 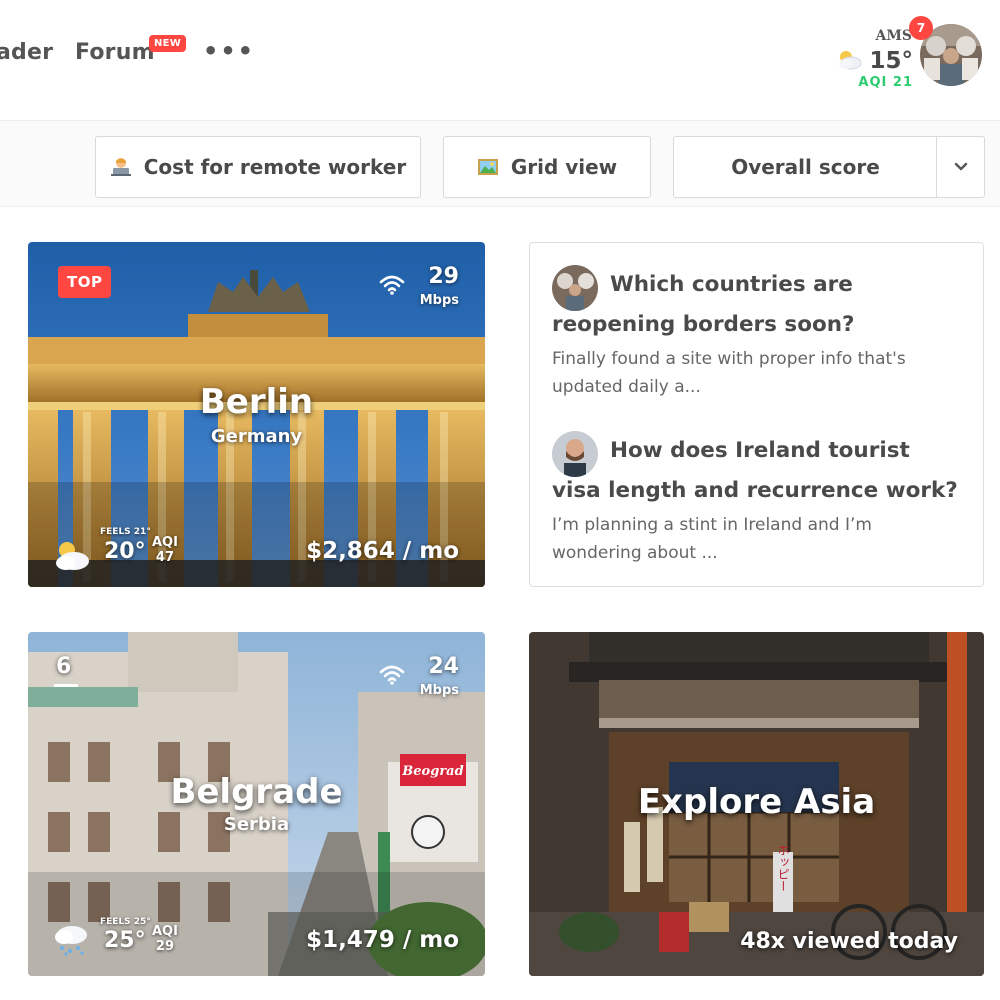 What do you see at coordinates (275, 167) in the screenshot?
I see `cost-for-remote-worker-label: Cost for remote worker` at bounding box center [275, 167].